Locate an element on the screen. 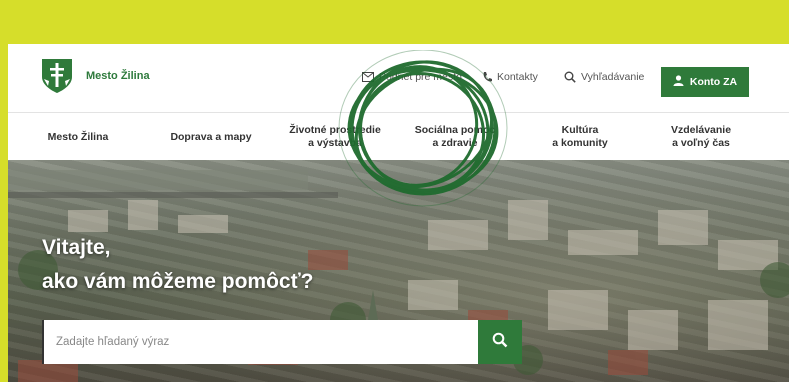 The image size is (789, 382). search-submit-button is located at coordinates (500, 342).